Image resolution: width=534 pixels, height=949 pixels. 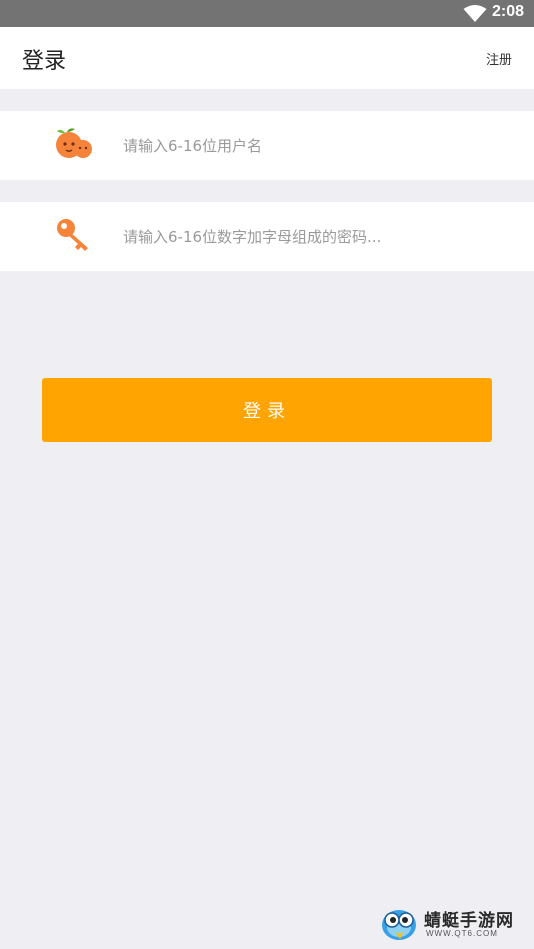 I want to click on watermark: 蜻蜓手游网 WWW.QT6.COM, so click(x=451, y=924).